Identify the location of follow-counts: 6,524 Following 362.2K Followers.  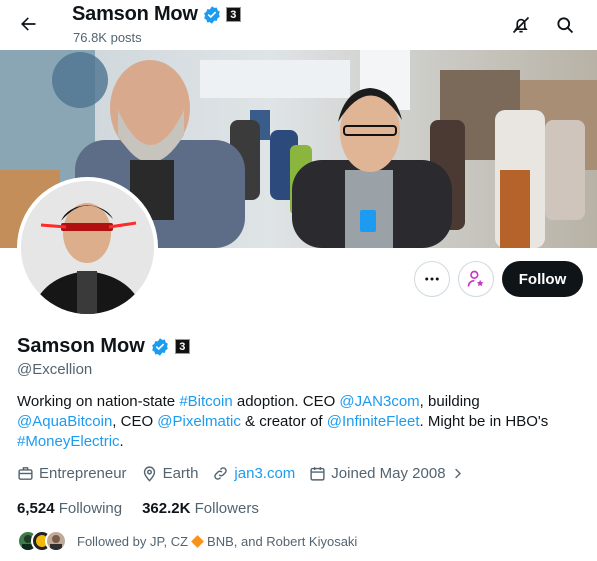
(148, 508).